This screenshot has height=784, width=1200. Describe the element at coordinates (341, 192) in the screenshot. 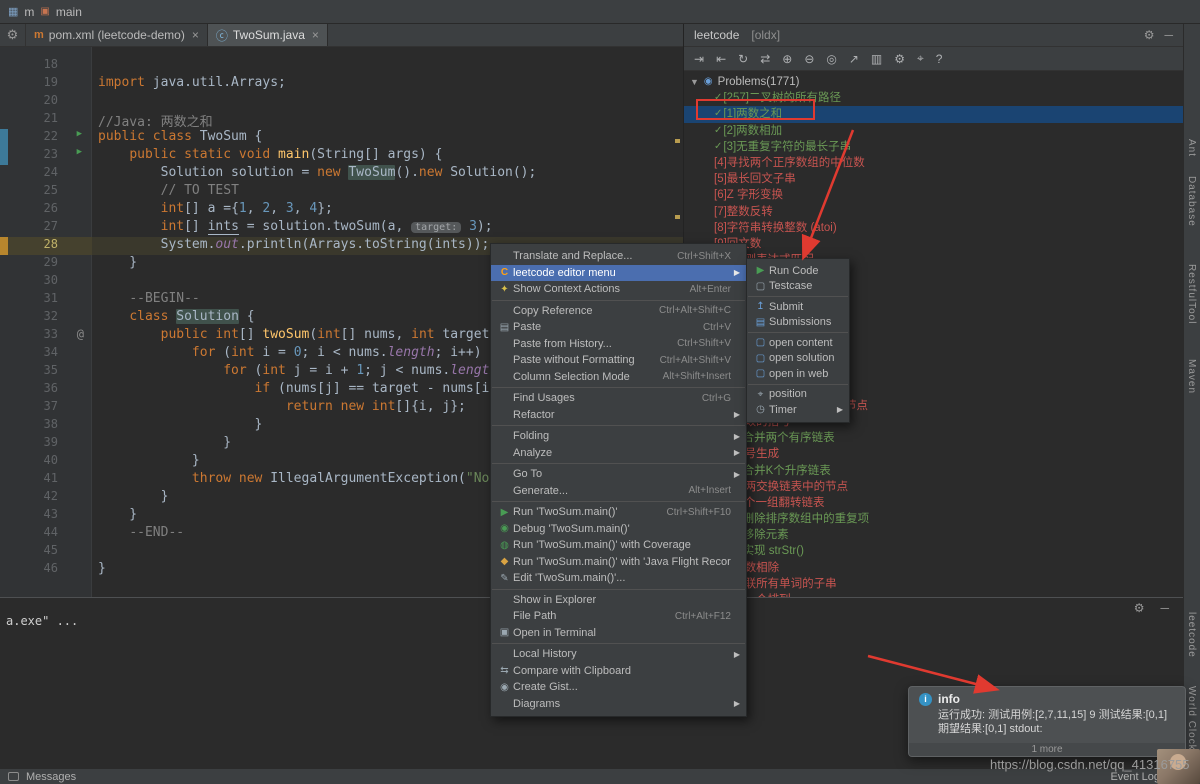

I see `code-line: 25 // TO TEST` at that location.